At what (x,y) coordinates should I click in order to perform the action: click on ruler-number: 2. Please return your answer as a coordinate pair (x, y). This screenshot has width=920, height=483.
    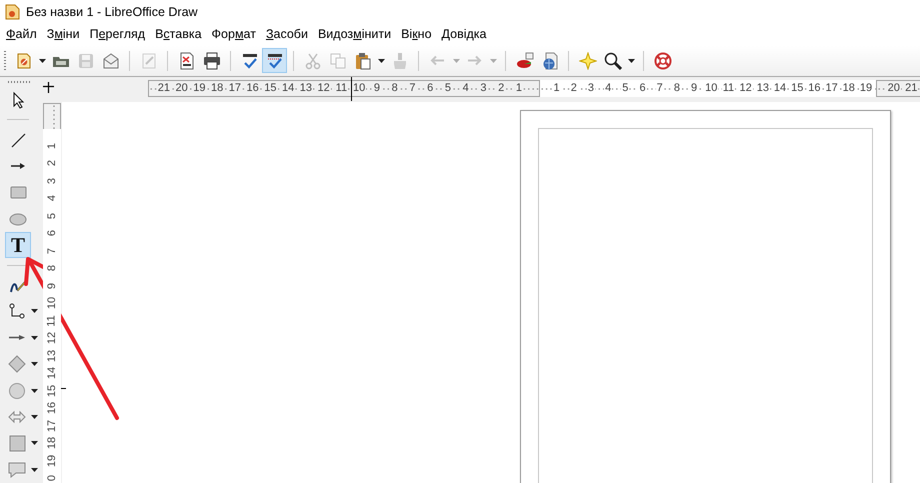
    Looking at the image, I should click on (52, 163).